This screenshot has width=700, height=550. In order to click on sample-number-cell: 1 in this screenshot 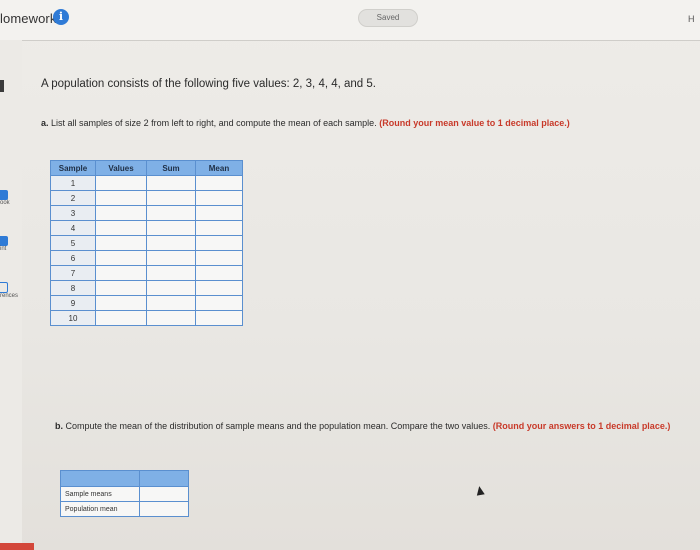, I will do `click(73, 183)`.